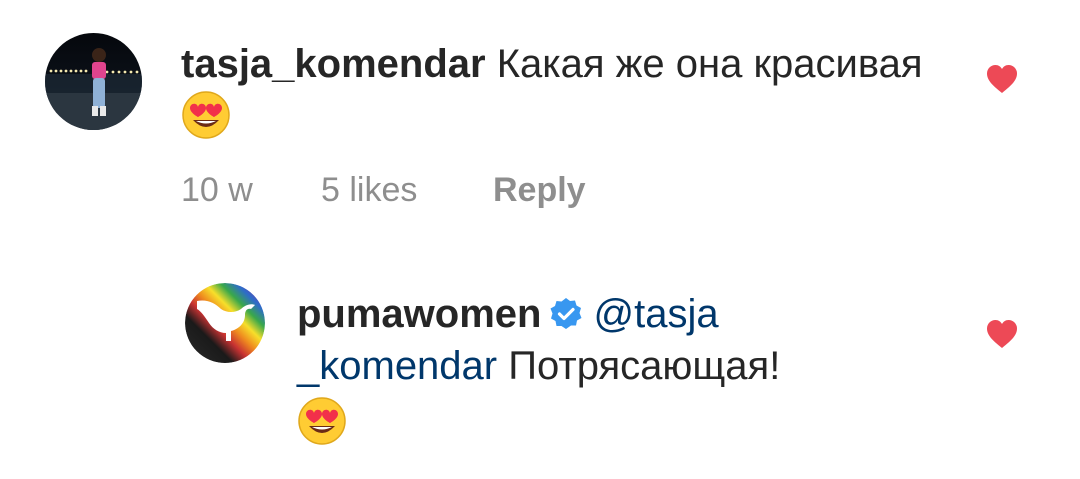  Describe the element at coordinates (709, 64) in the screenshot. I see `comment-message: Какая же она красивая` at that location.